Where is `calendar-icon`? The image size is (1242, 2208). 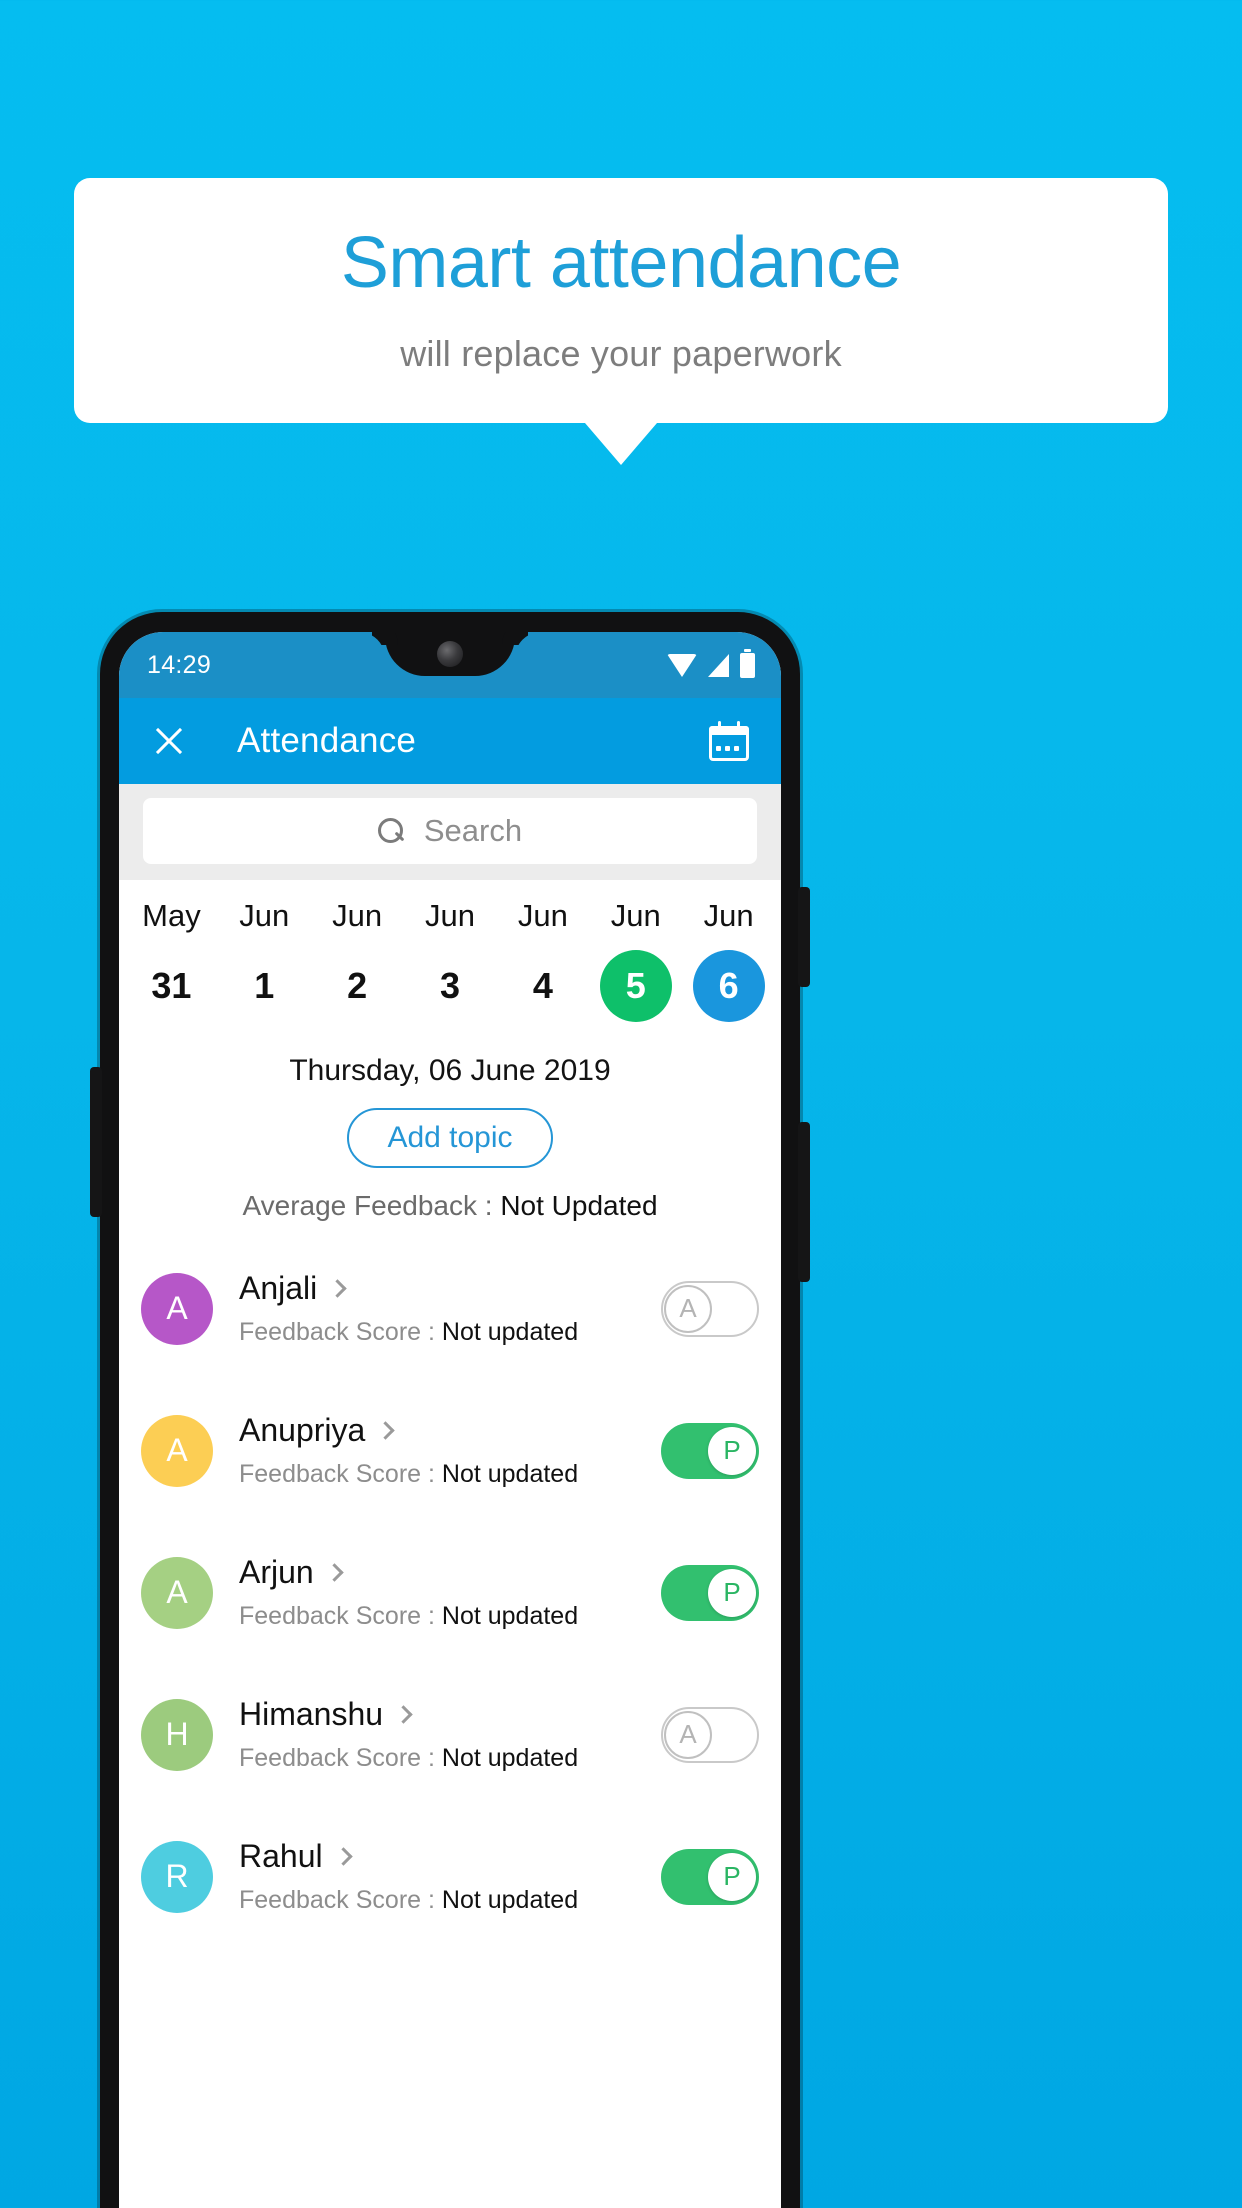 calendar-icon is located at coordinates (730, 741).